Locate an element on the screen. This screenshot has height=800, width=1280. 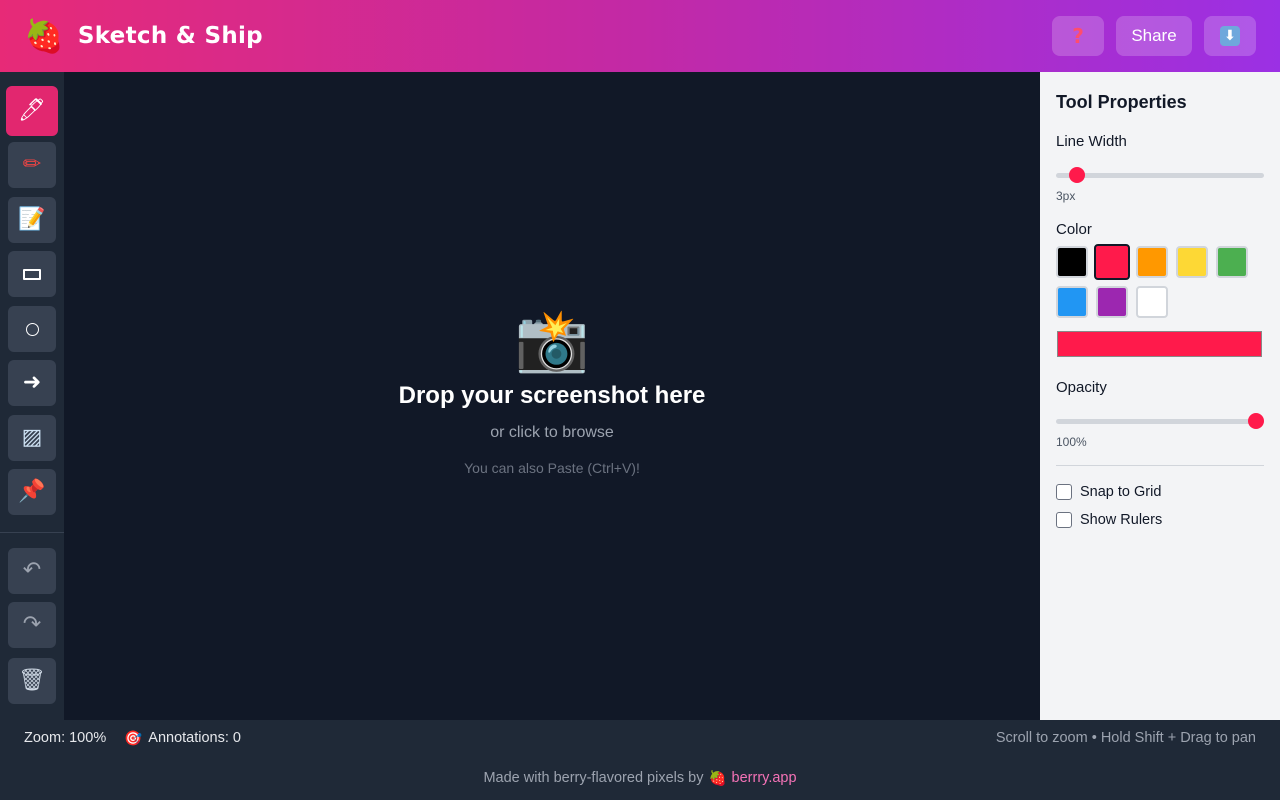
pencil-tool-button: ✏ is located at coordinates (32, 165).